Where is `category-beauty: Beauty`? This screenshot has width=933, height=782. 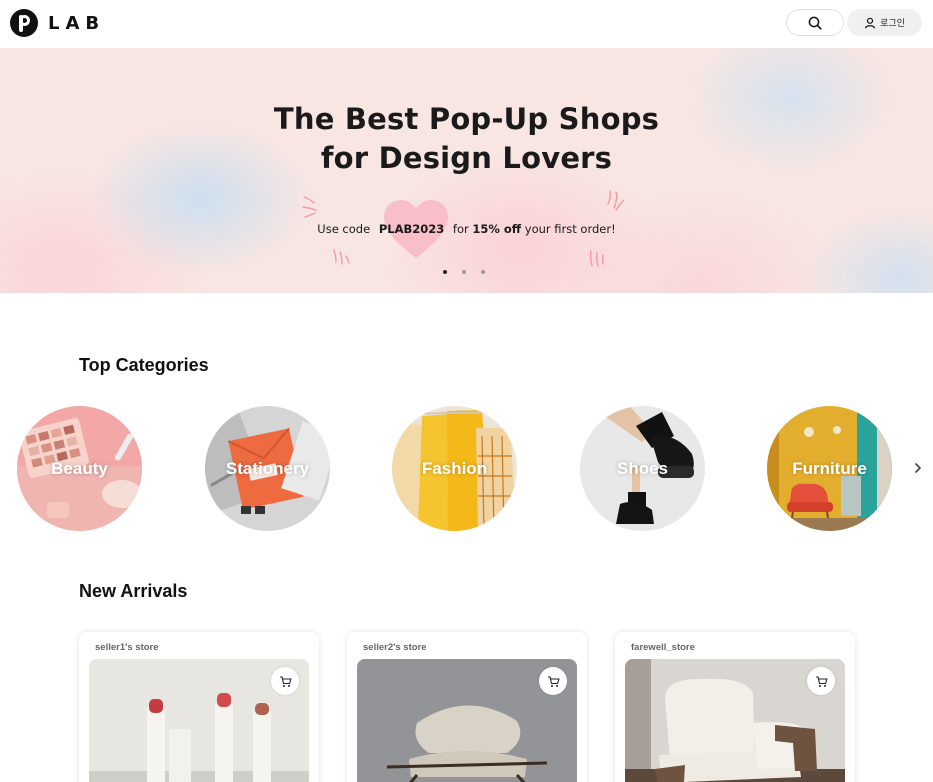
category-beauty: Beauty is located at coordinates (79, 468).